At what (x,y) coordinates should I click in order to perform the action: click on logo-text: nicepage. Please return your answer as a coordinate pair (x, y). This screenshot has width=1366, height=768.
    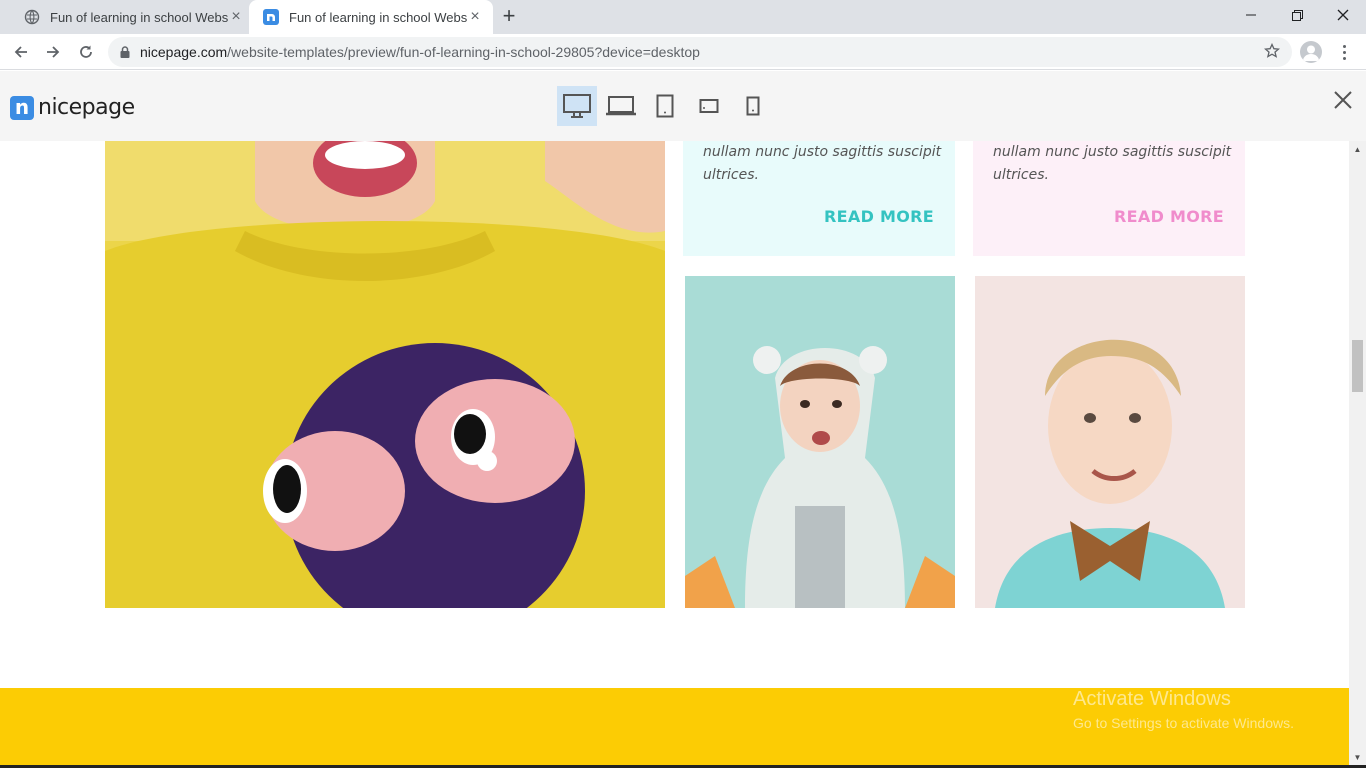
    Looking at the image, I should click on (86, 107).